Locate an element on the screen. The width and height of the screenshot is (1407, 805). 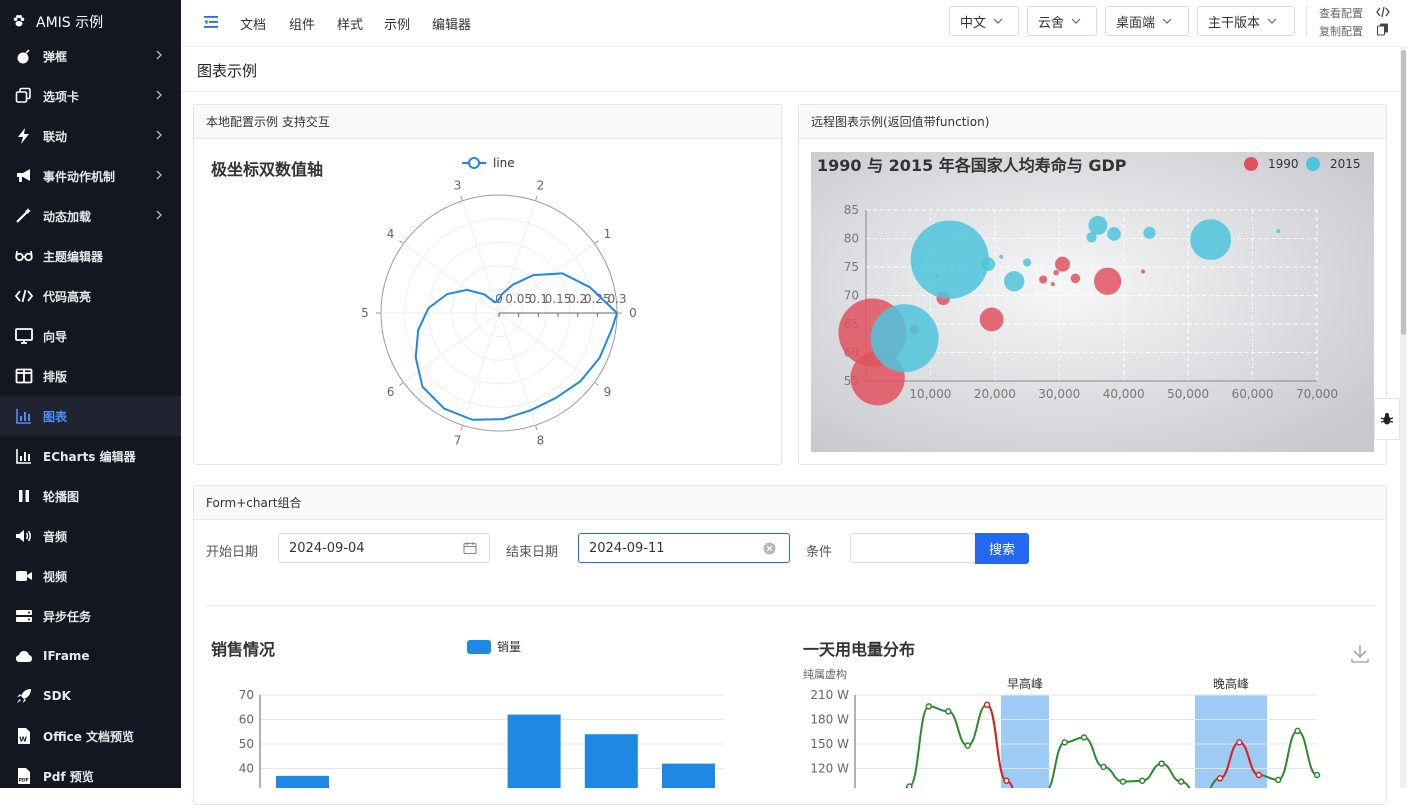
end-date-value: 2024-09-11 is located at coordinates (627, 548).